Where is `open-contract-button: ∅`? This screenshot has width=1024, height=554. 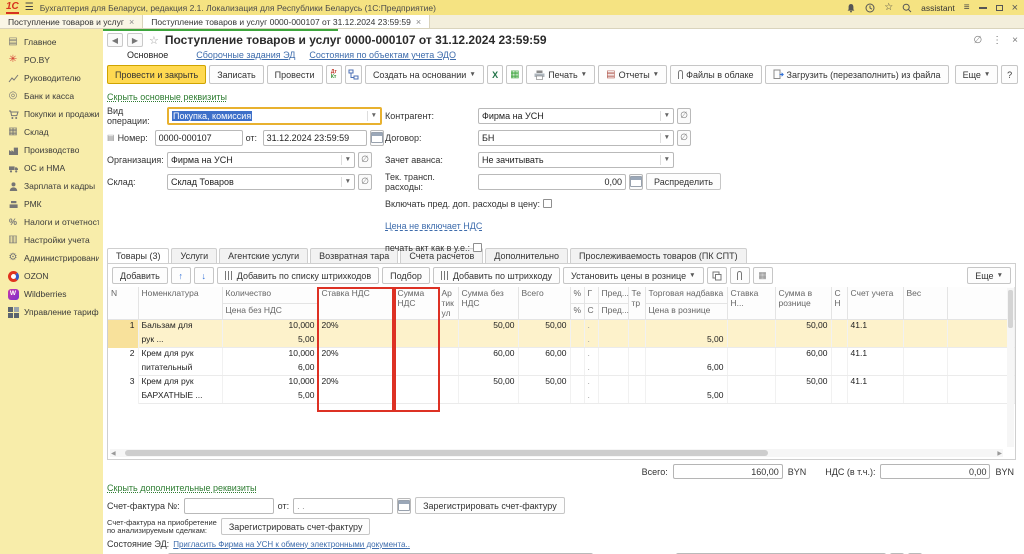 open-contract-button: ∅ is located at coordinates (684, 137).